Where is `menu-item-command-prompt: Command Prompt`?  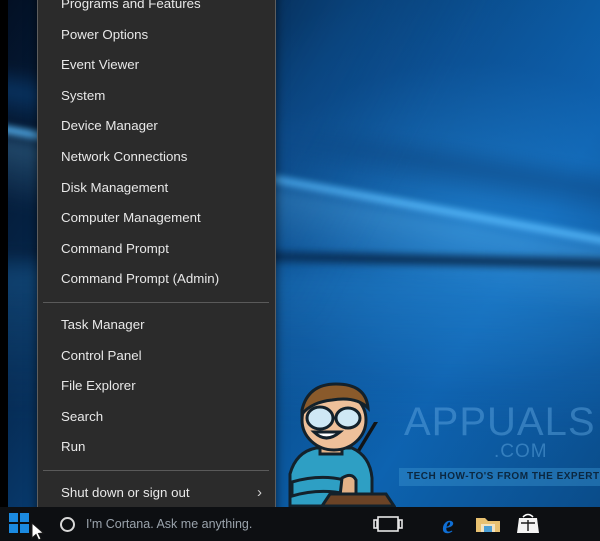 menu-item-command-prompt: Command Prompt is located at coordinates (156, 249).